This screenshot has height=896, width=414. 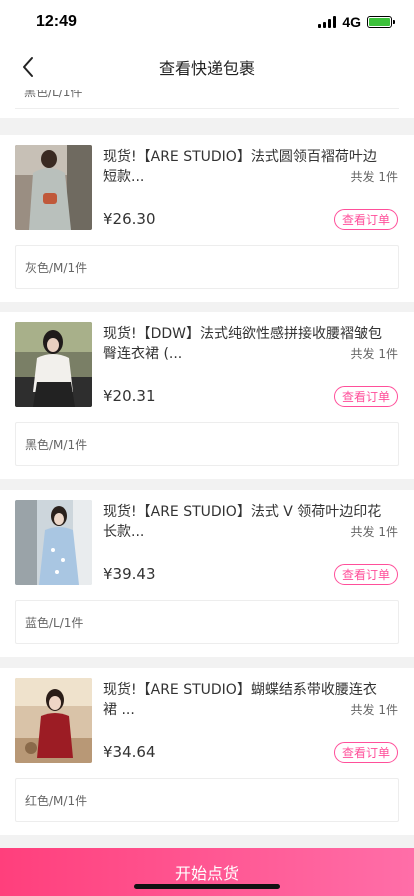 I want to click on item-price: ¥20.31, so click(x=129, y=396).